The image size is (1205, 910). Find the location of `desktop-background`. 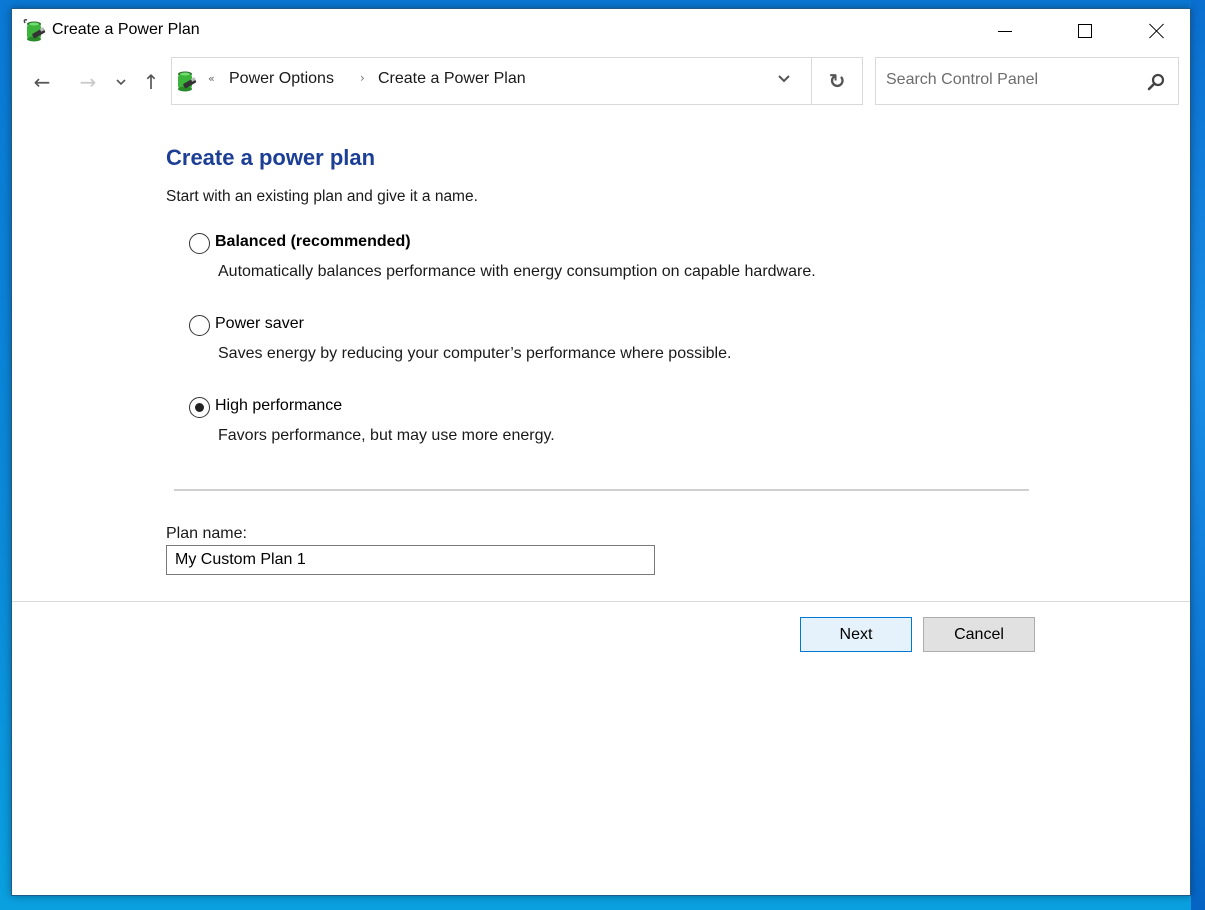

desktop-background is located at coordinates (1198, 455).